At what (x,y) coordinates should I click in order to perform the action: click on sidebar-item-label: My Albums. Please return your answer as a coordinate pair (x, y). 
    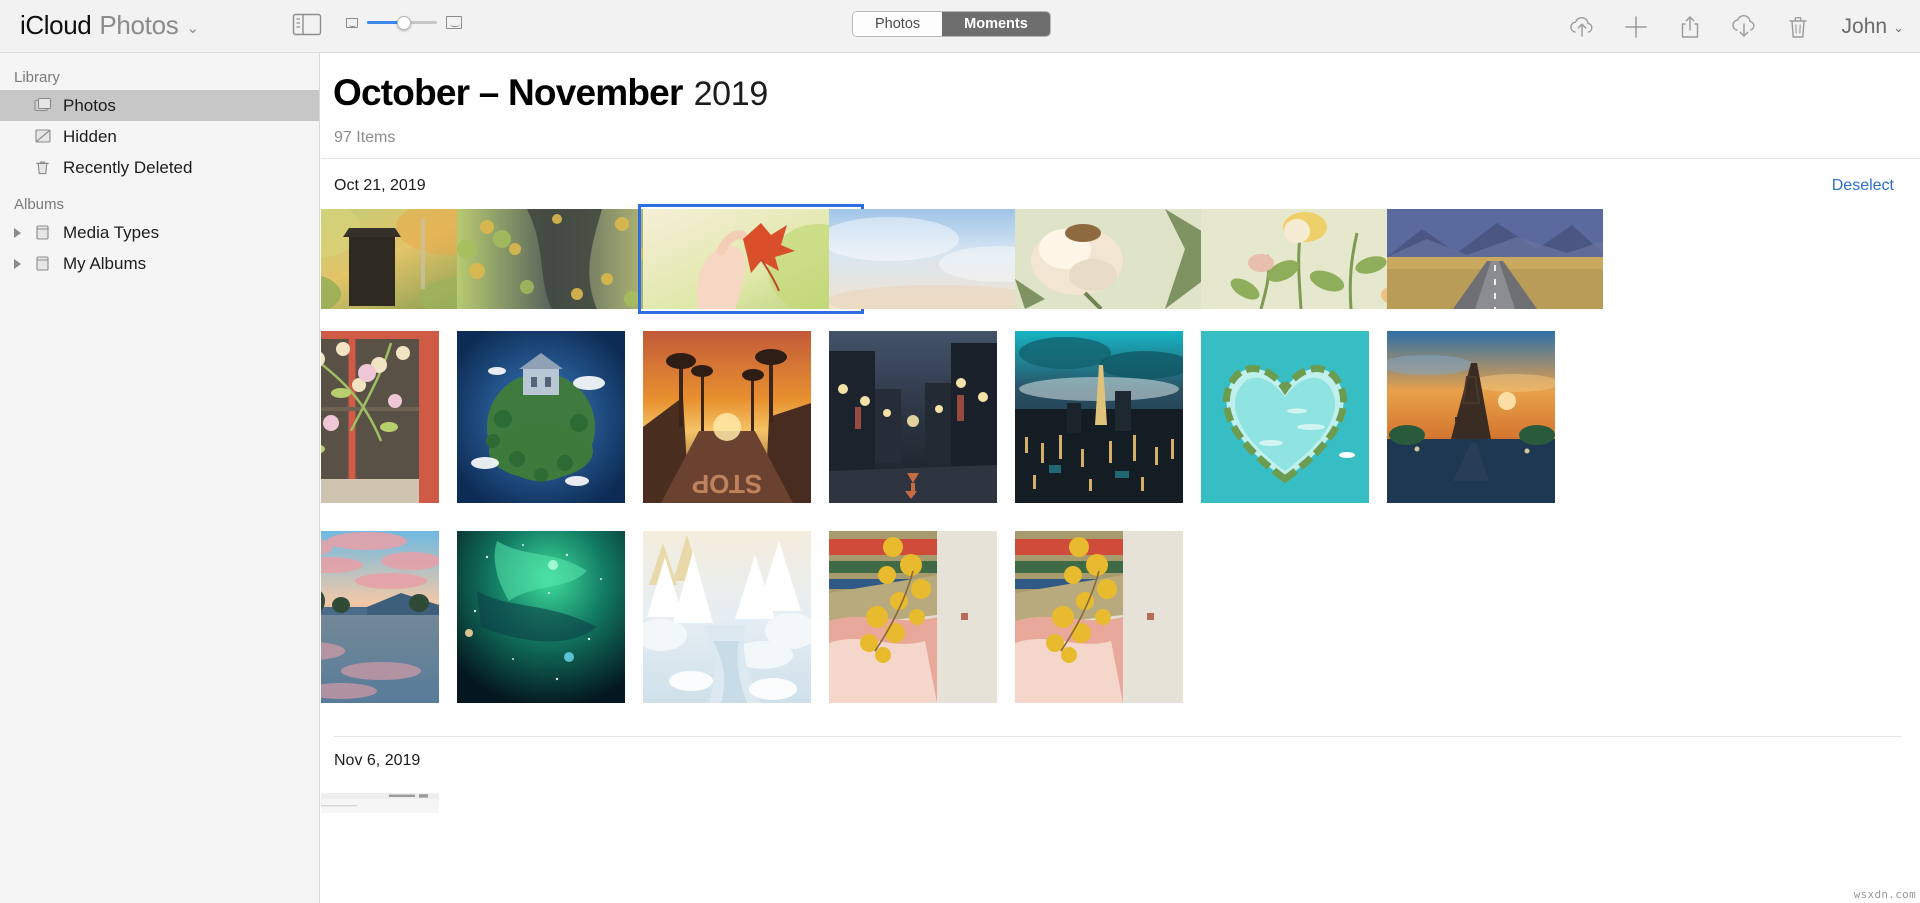
    Looking at the image, I should click on (105, 263).